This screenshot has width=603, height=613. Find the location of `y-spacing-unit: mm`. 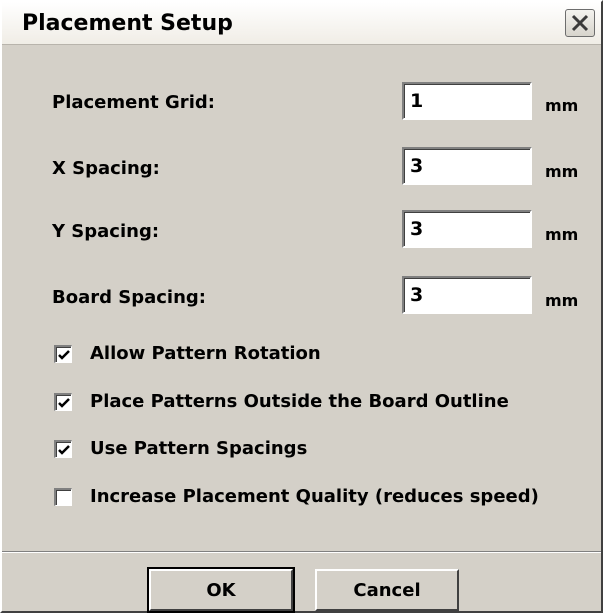

y-spacing-unit: mm is located at coordinates (562, 234).